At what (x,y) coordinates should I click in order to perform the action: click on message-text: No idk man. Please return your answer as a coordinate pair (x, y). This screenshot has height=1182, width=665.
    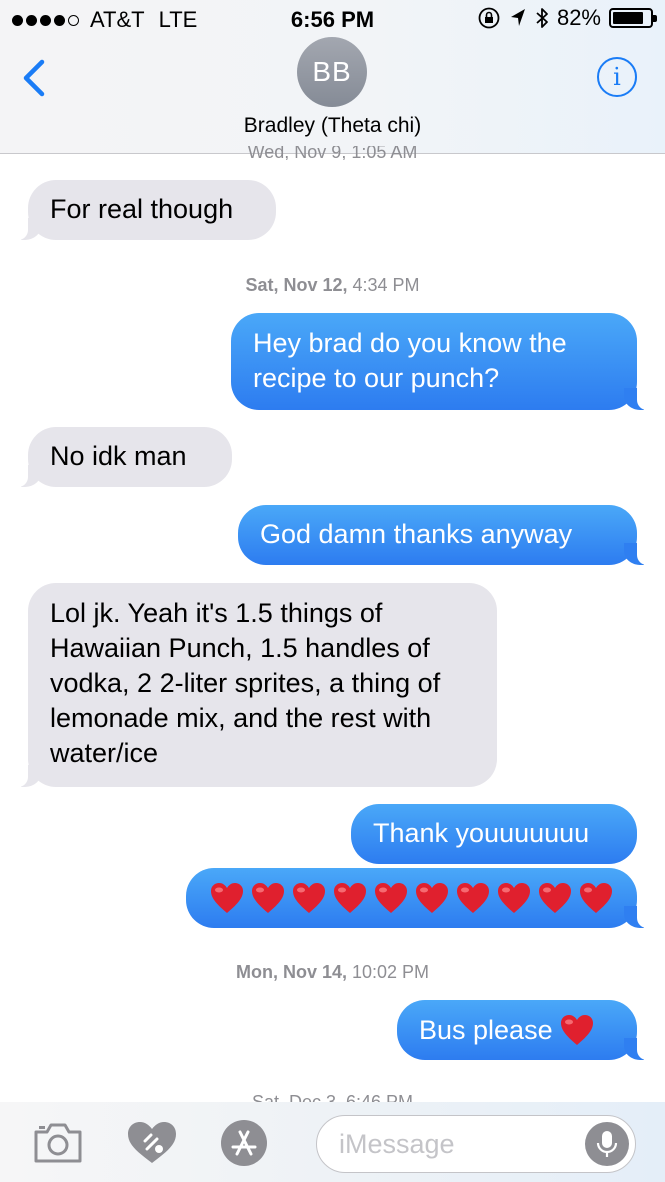
    Looking at the image, I should click on (118, 456).